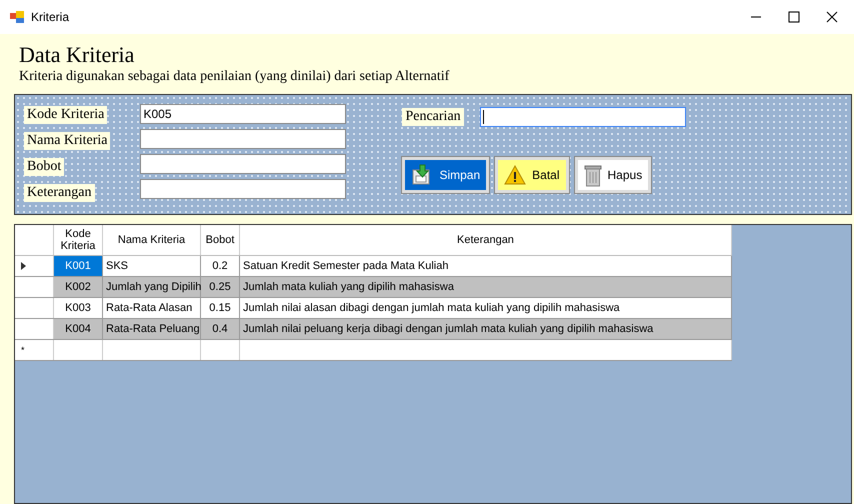 The width and height of the screenshot is (854, 504). What do you see at coordinates (220, 240) in the screenshot?
I see `column-header: Bobot` at bounding box center [220, 240].